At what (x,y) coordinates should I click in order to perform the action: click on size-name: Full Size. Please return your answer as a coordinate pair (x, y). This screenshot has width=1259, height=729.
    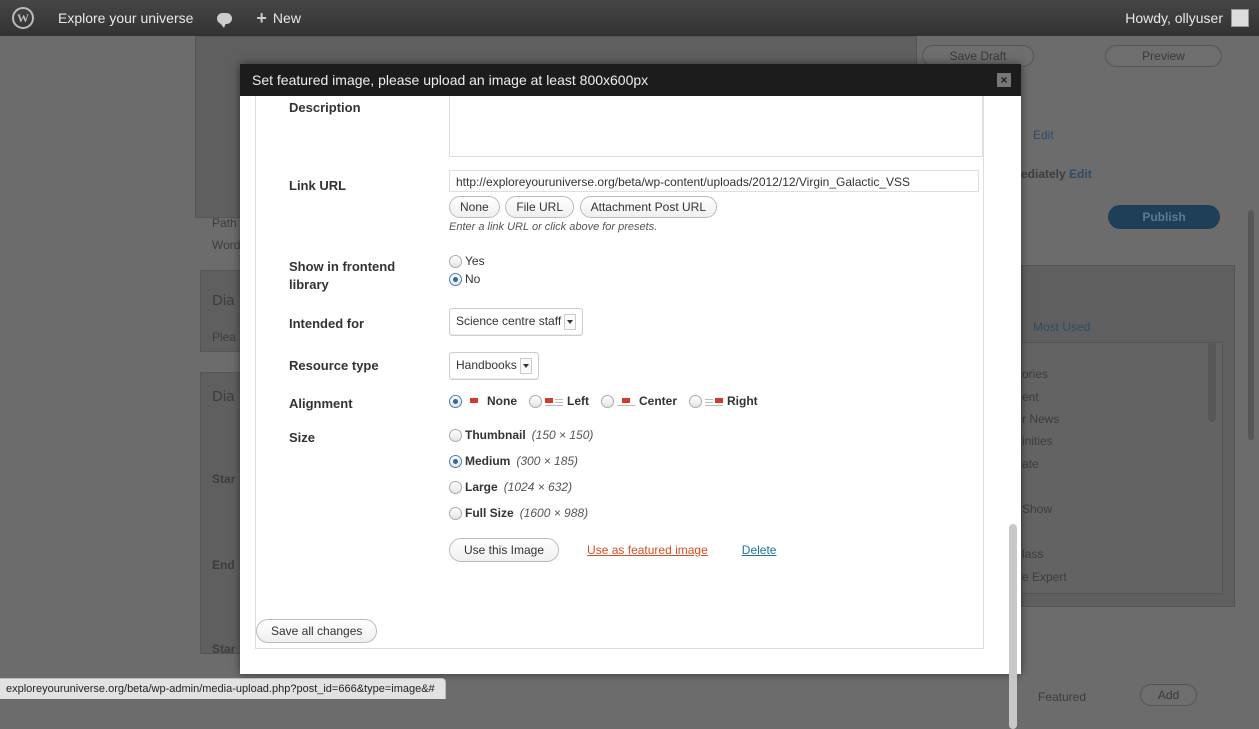
    Looking at the image, I should click on (489, 513).